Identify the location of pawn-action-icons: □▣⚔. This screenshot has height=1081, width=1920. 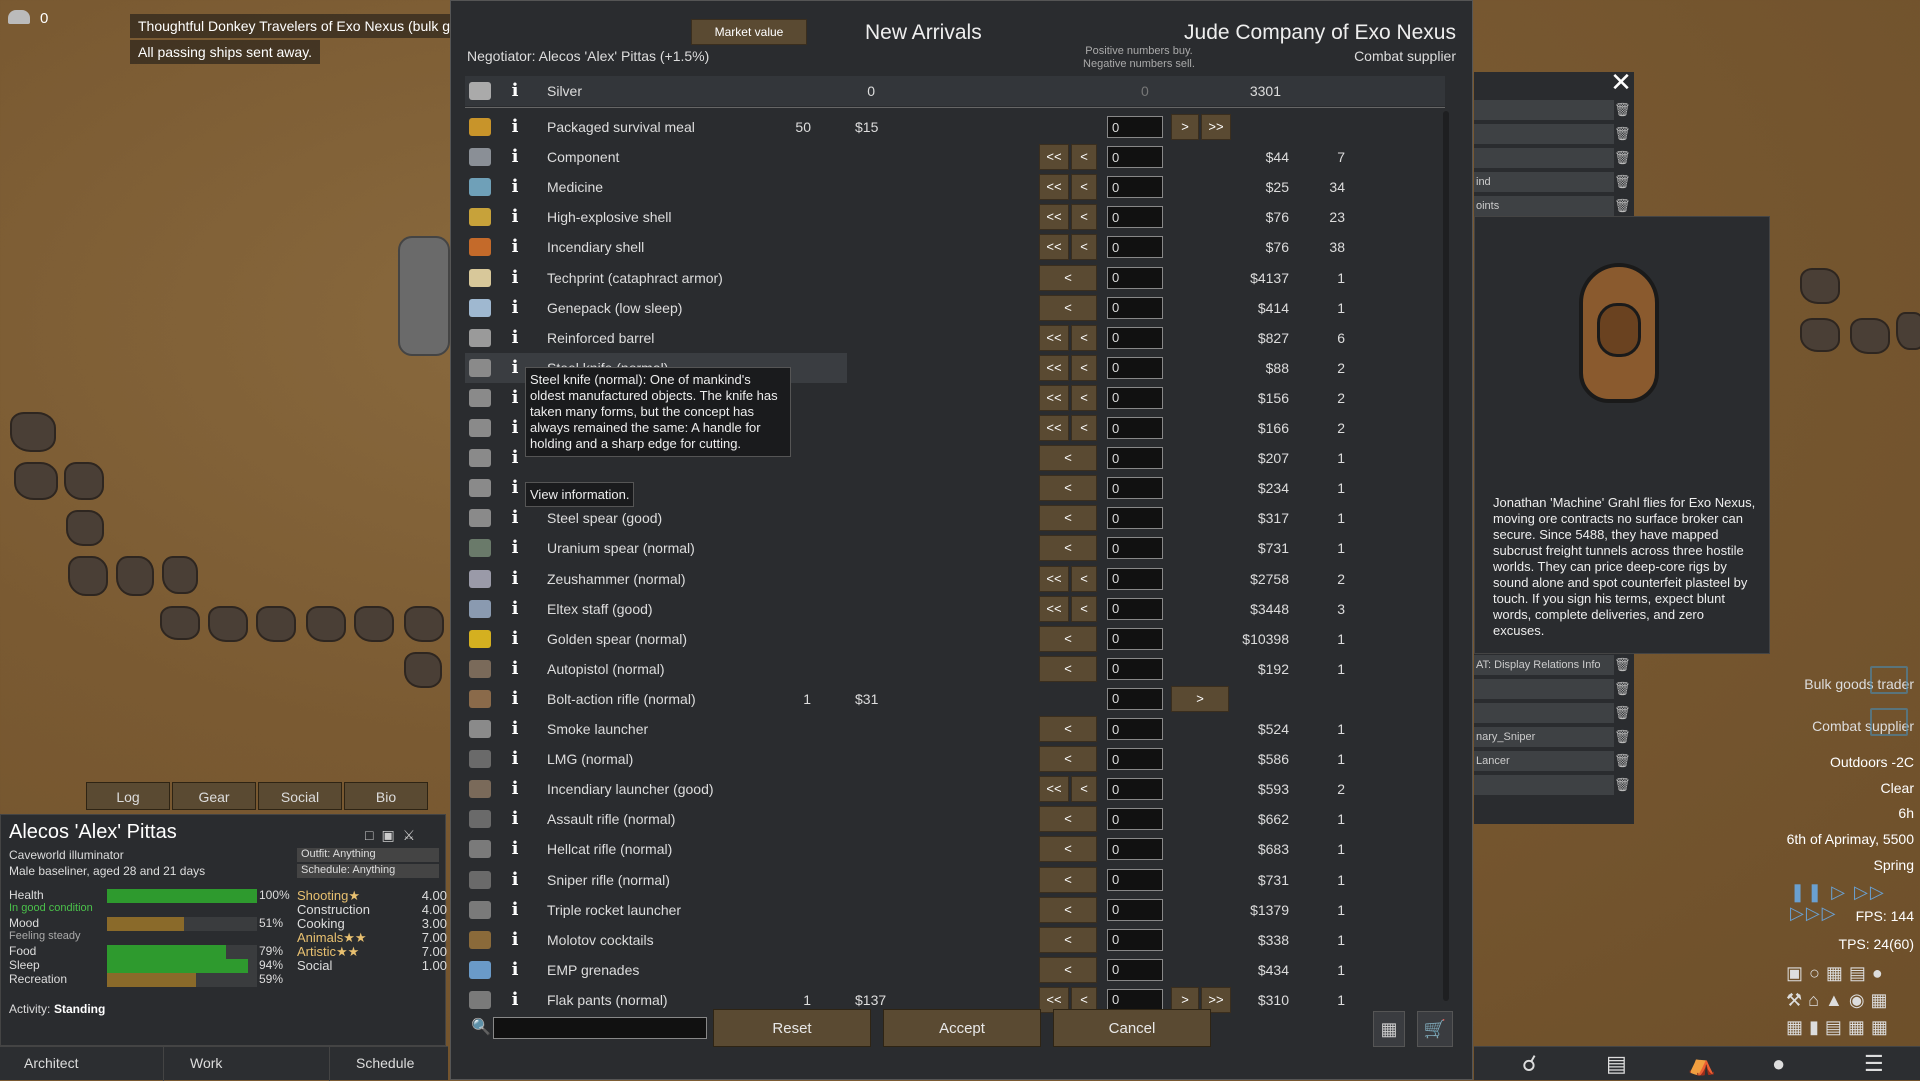
(394, 835).